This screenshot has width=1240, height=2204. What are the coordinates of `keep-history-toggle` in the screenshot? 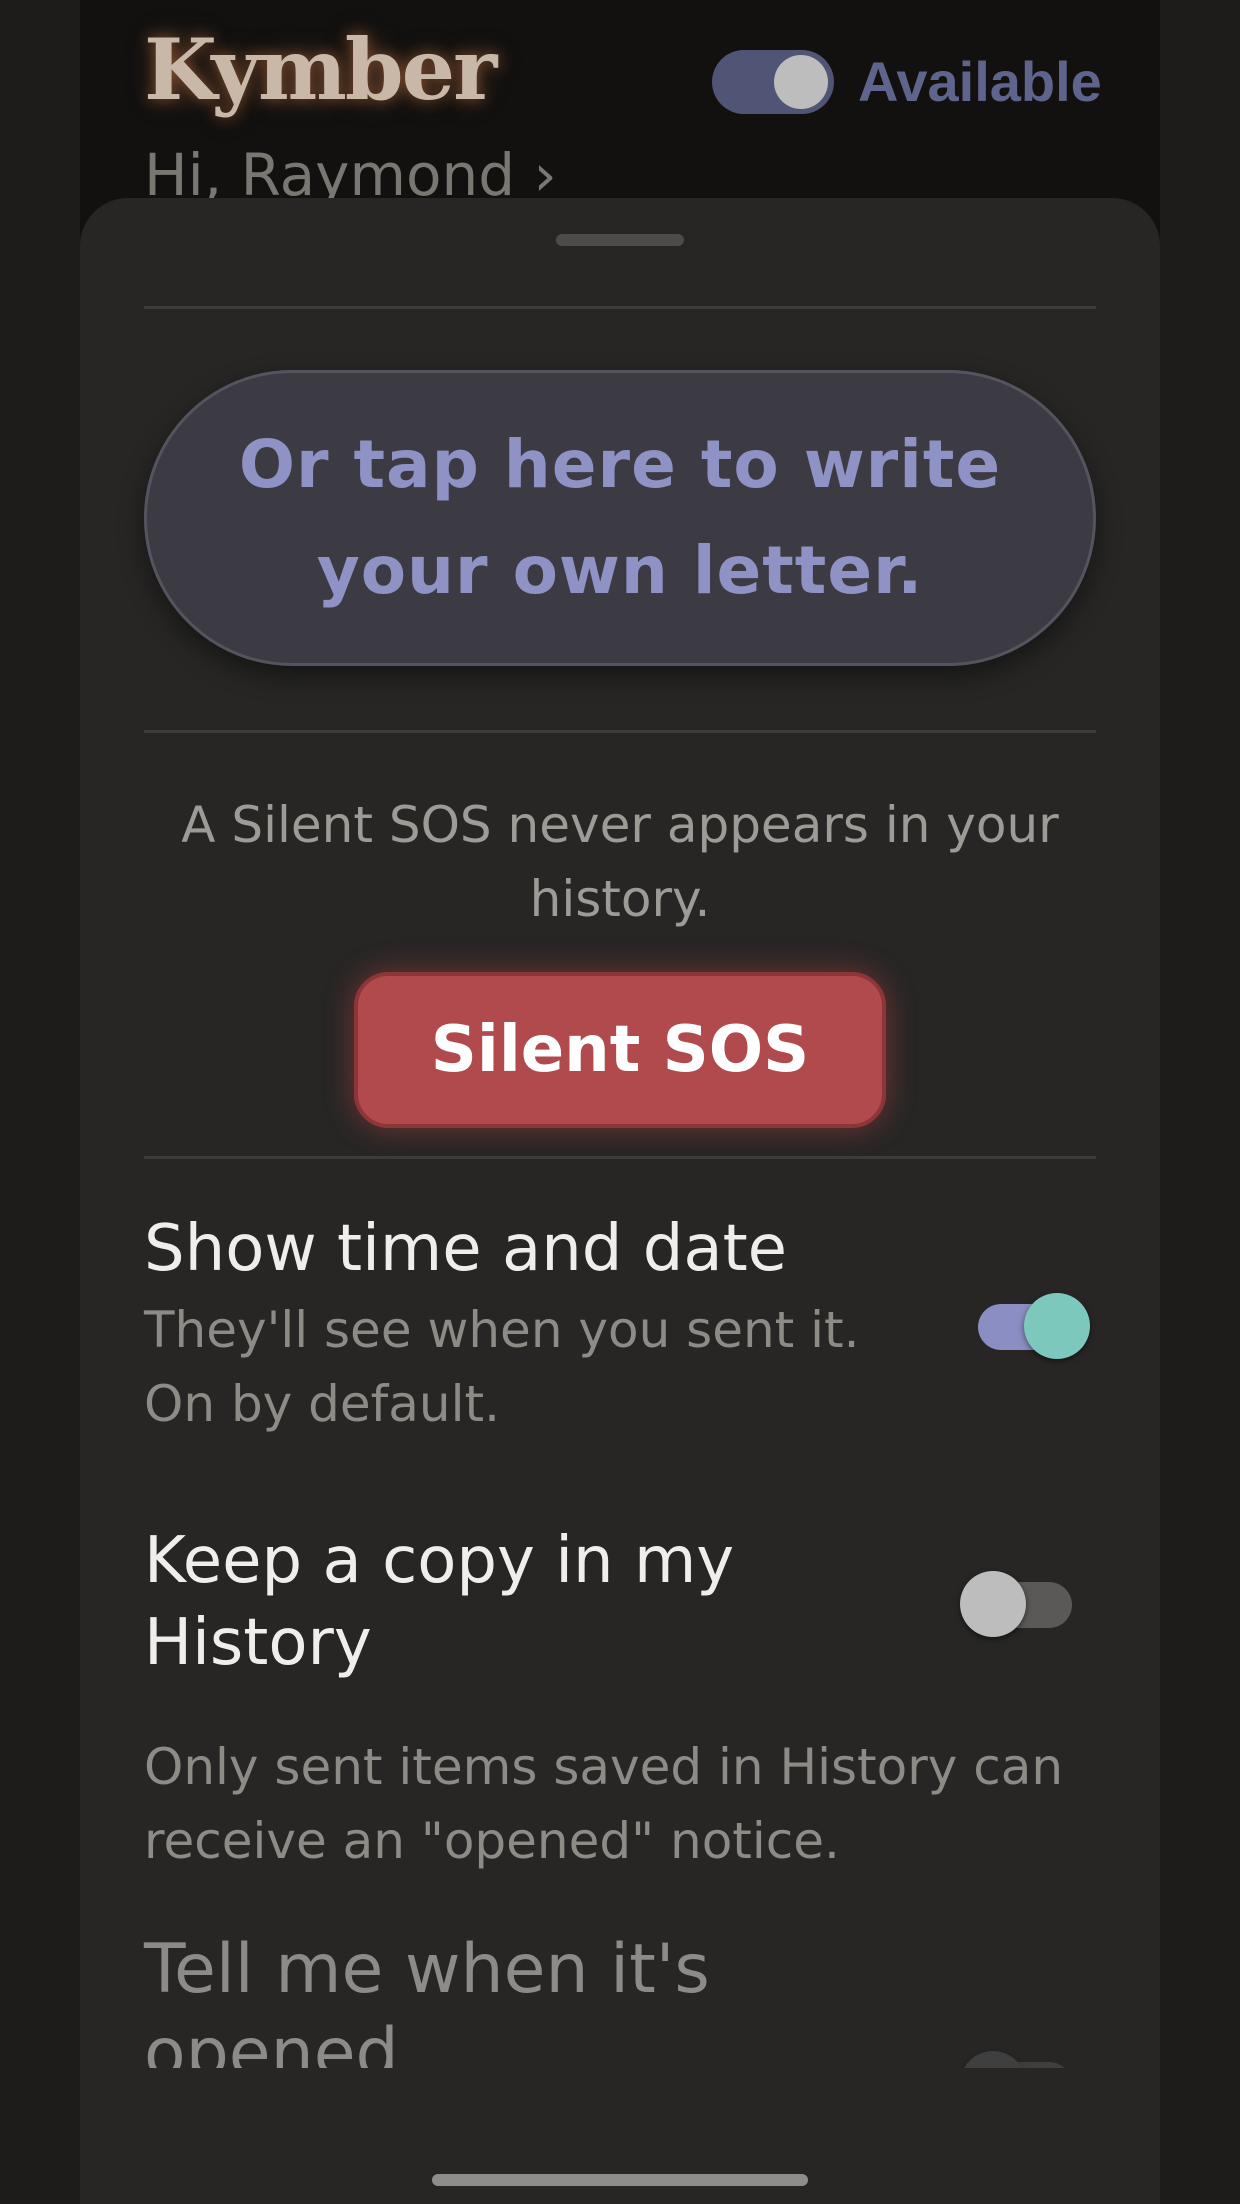 It's located at (1016, 1604).